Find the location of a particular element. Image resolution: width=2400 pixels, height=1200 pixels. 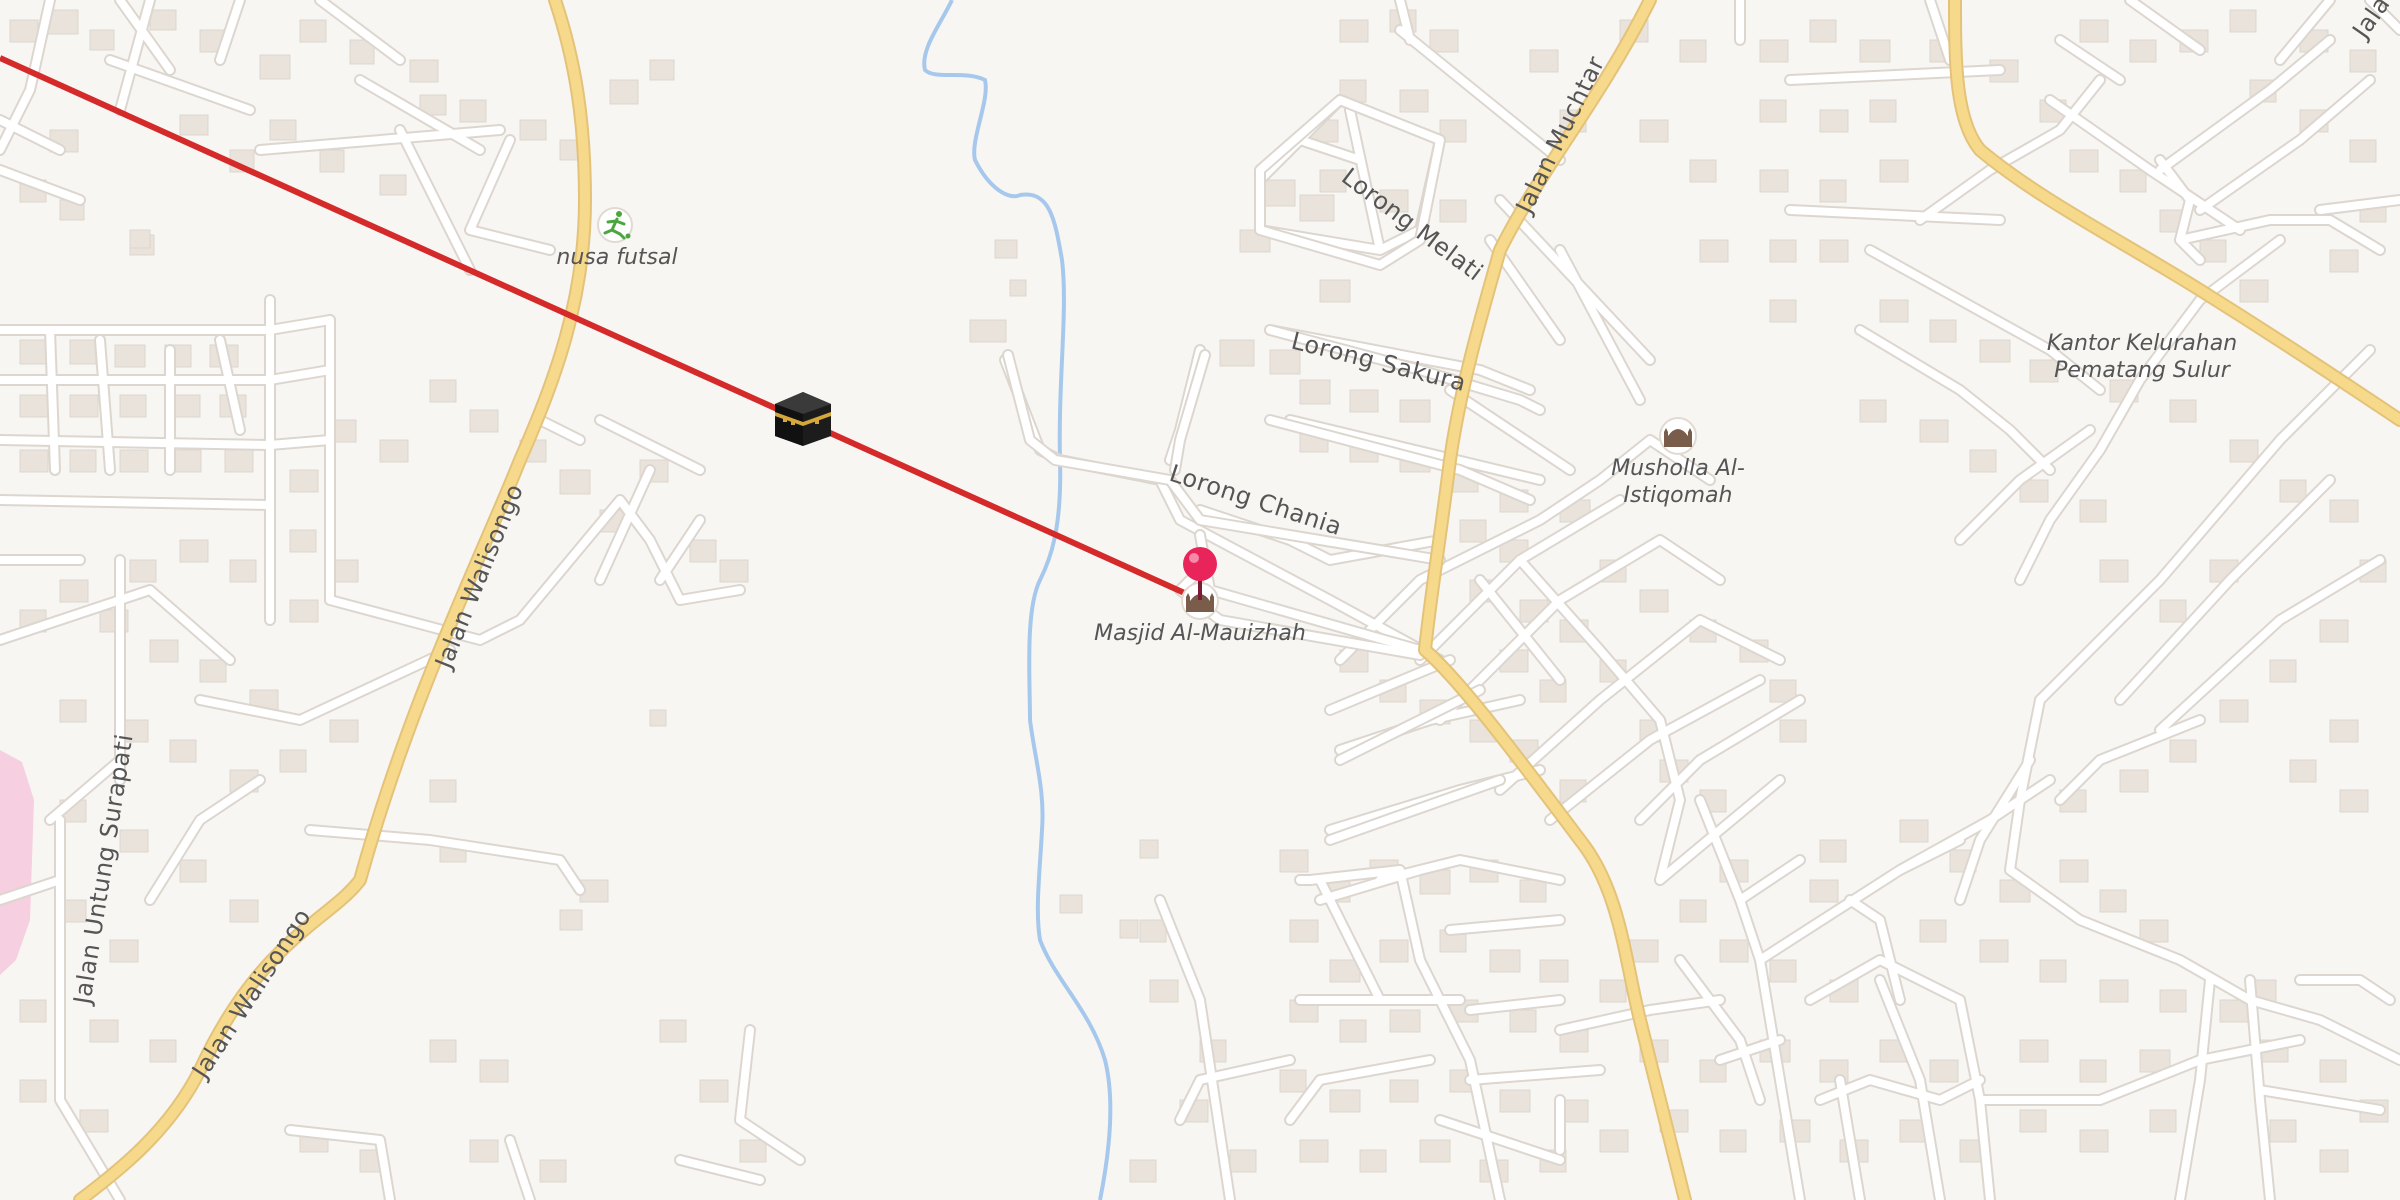

road-label-jalan-walisongo-lower: Jalan Walisongo is located at coordinates (250, 994).